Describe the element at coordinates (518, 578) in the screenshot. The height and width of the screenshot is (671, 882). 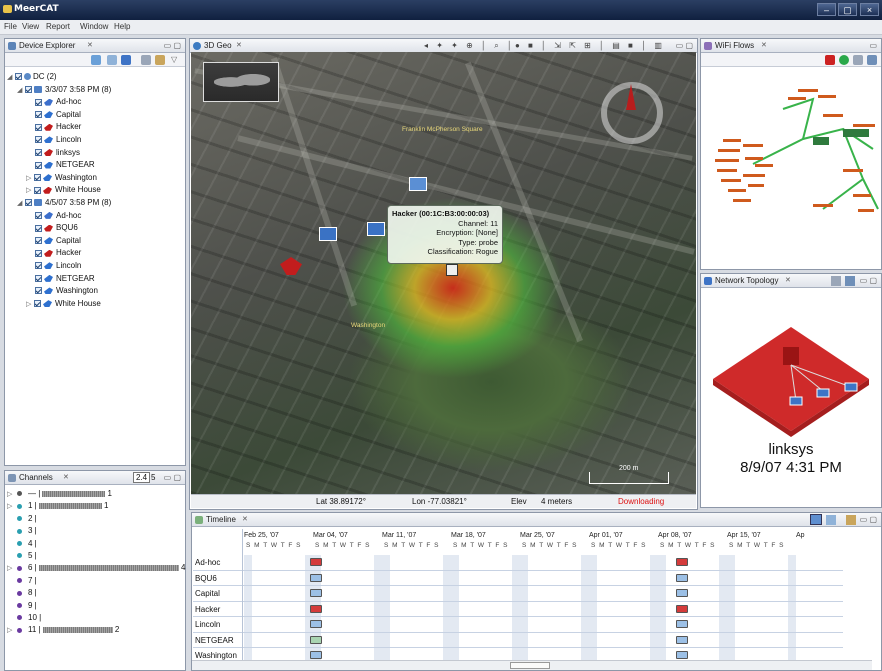
I see `timeline-row: BQU6` at that location.